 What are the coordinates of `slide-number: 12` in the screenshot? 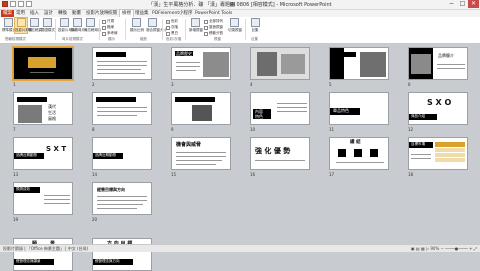 It's located at (411, 129).